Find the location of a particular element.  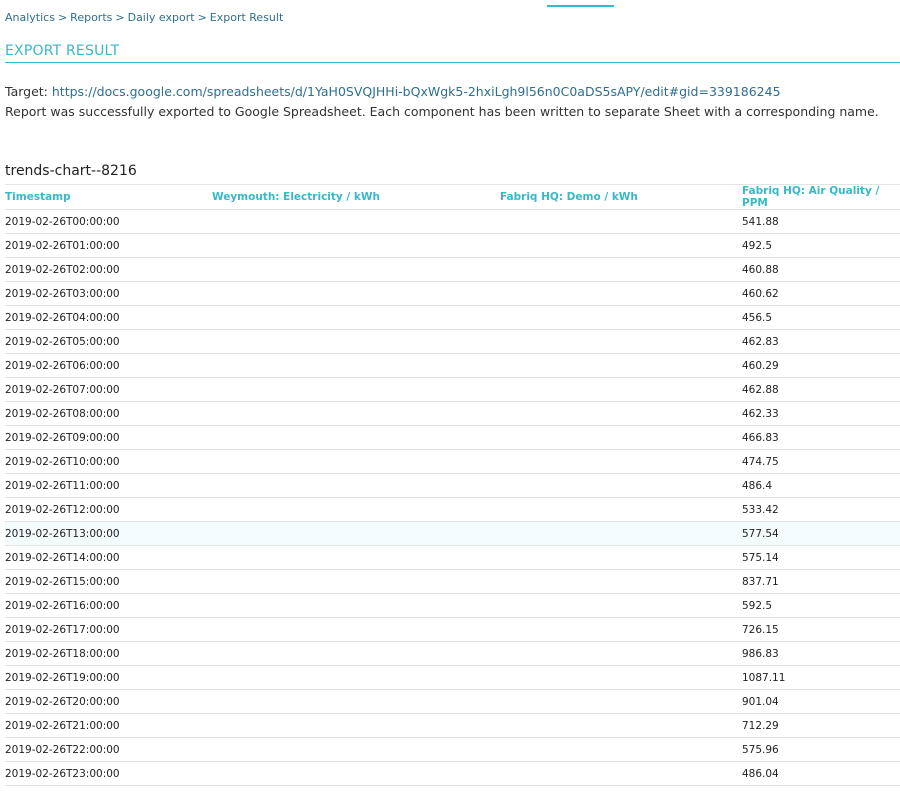

table-row: 2019-02-26T15:00:00 837.71 is located at coordinates (452, 581).